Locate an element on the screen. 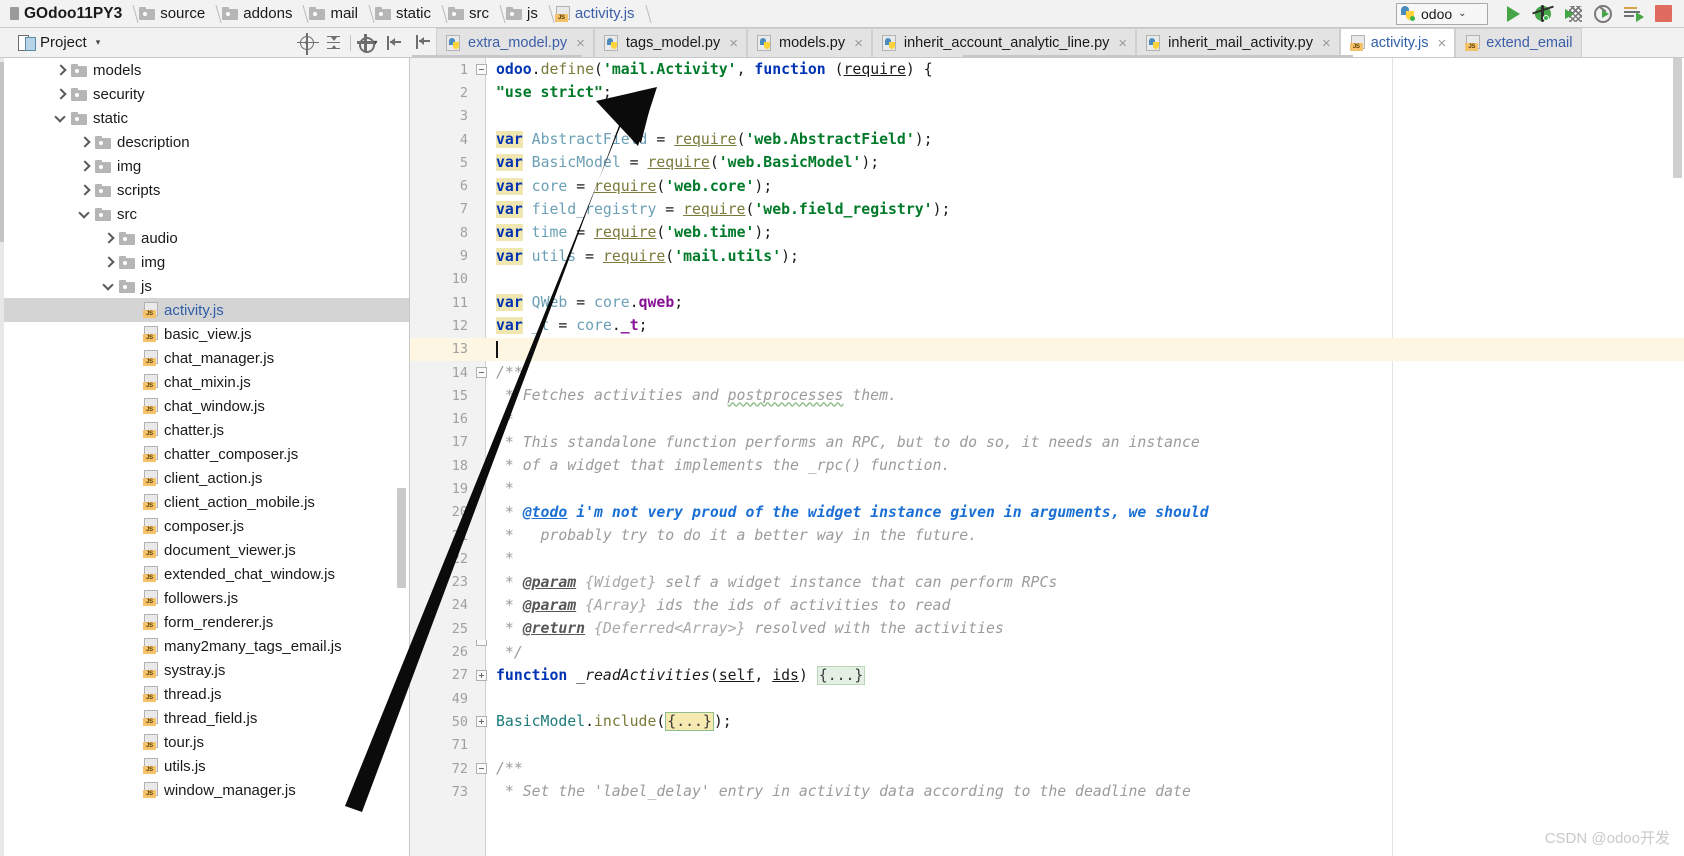  run-button is located at coordinates (1513, 14).